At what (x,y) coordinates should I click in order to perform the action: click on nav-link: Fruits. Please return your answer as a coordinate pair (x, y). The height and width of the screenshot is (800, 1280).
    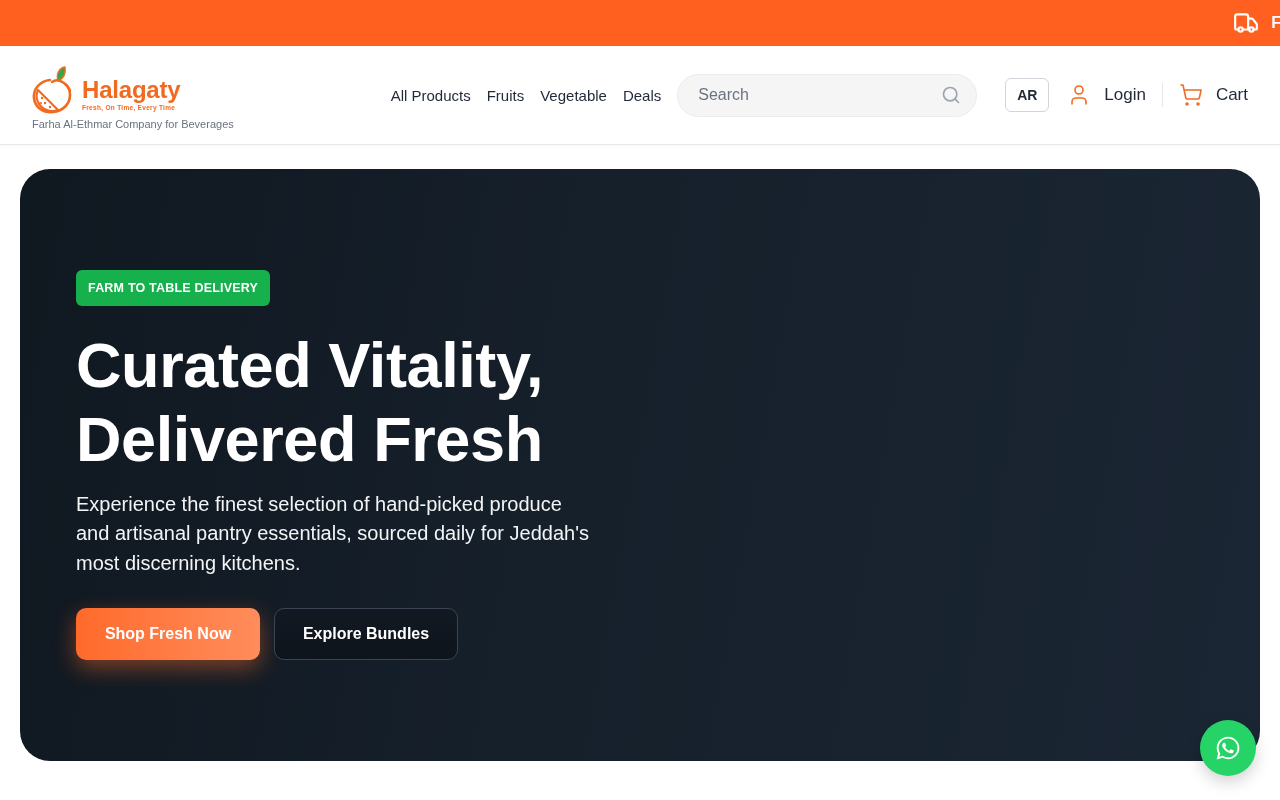
    Looking at the image, I should click on (505, 95).